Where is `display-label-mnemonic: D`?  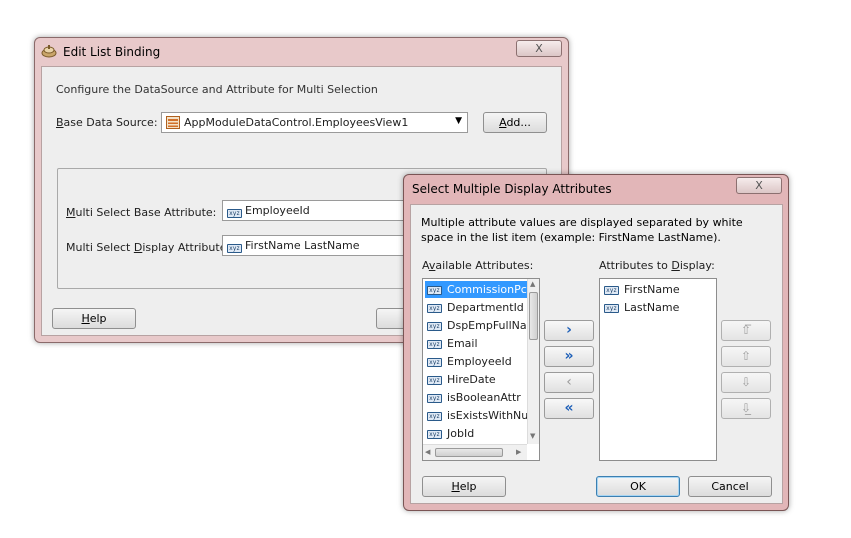
display-label-mnemonic: D is located at coordinates (675, 265).